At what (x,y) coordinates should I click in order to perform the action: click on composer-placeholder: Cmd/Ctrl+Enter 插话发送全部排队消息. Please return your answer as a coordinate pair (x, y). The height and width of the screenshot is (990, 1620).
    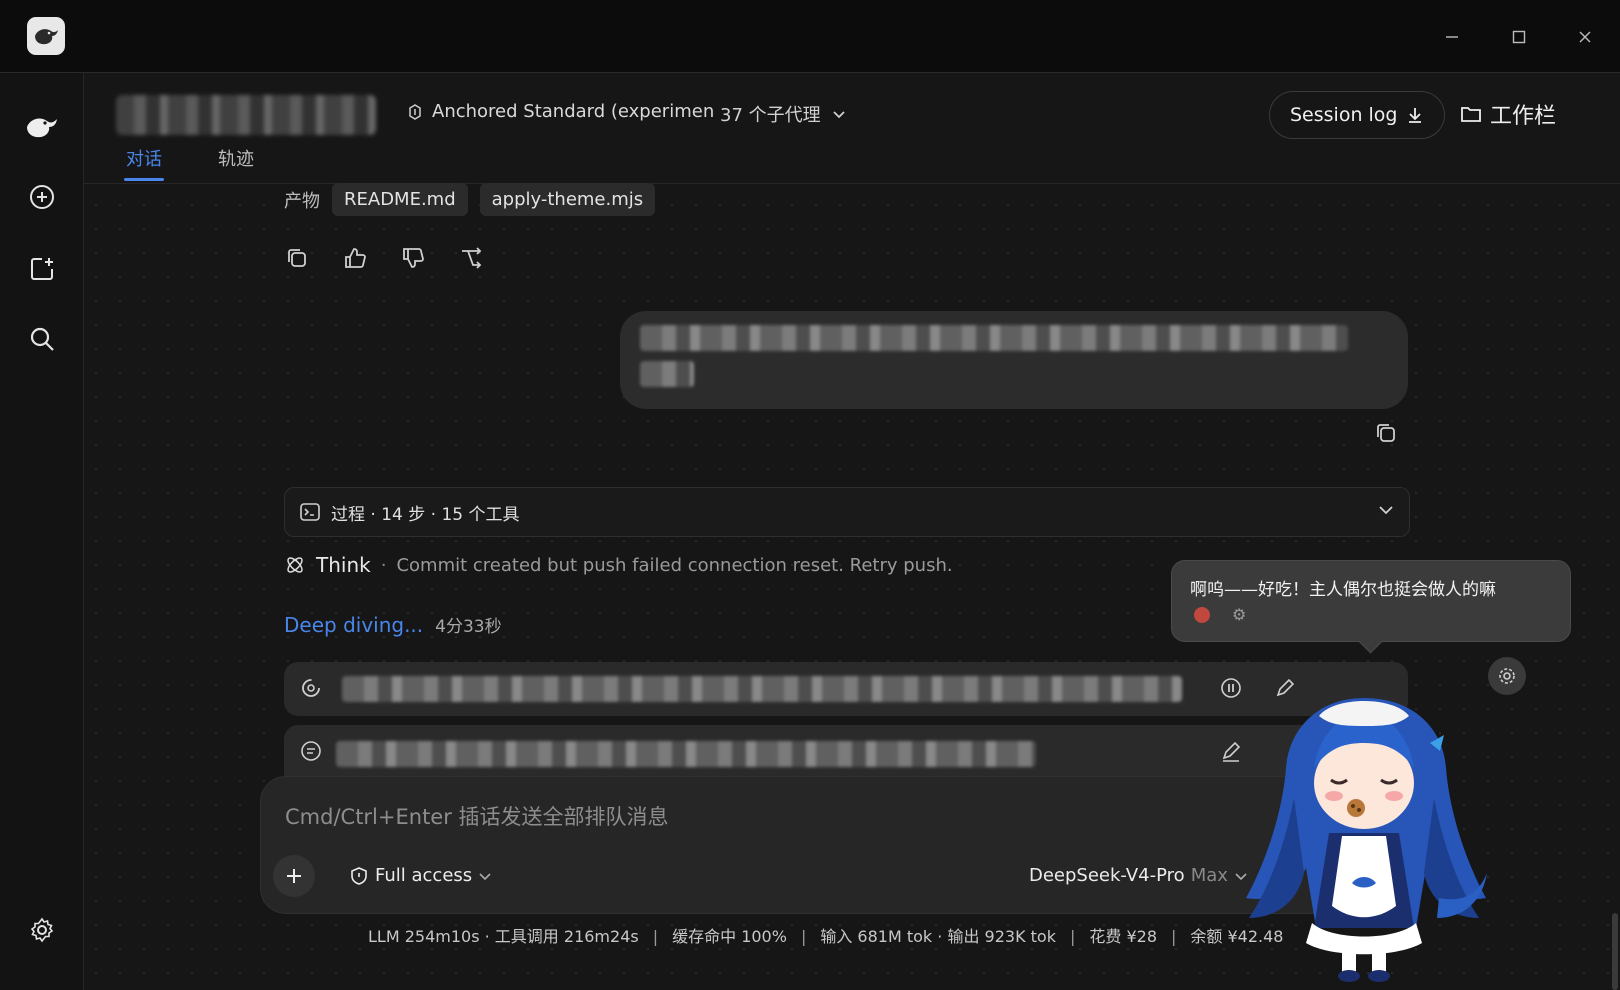
    Looking at the image, I should click on (477, 816).